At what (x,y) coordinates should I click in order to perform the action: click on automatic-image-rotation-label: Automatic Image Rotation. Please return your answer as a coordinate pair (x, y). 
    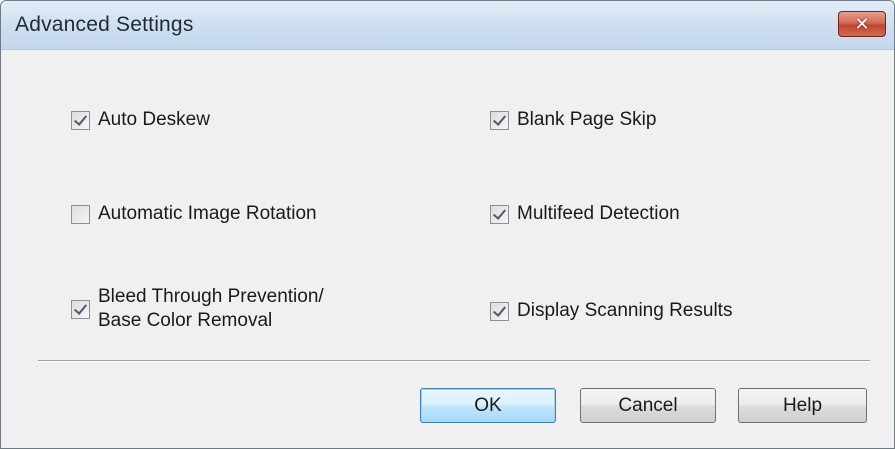
    Looking at the image, I should click on (207, 214).